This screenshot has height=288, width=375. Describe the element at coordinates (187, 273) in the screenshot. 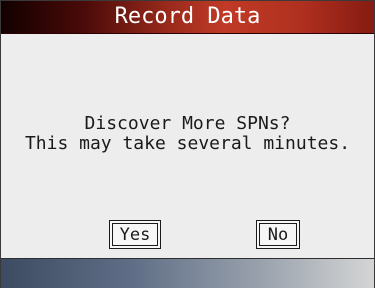

I see `status-bar` at that location.